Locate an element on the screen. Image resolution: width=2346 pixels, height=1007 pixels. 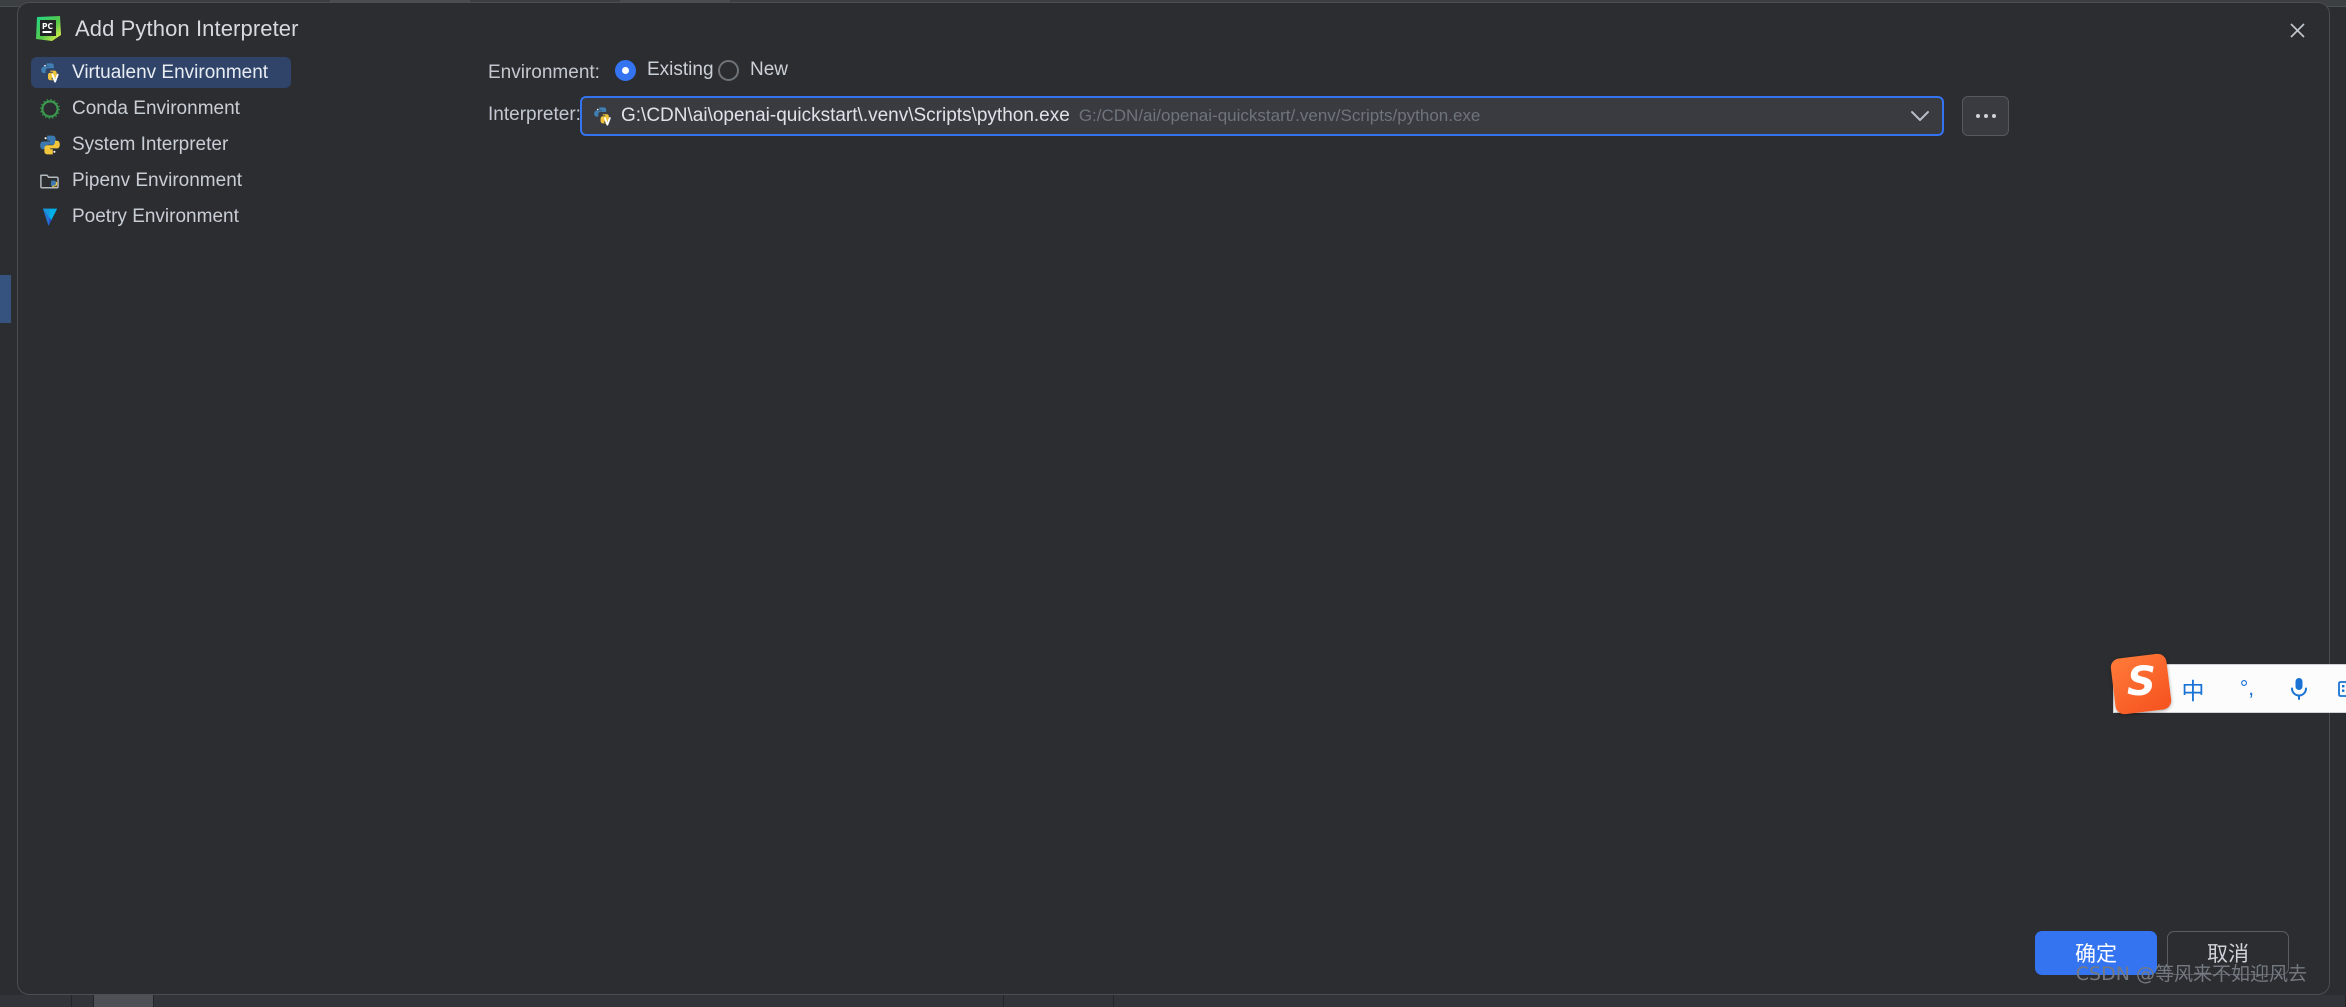
sidebar-item-system-interpreter: System Interpreter is located at coordinates (161, 144).